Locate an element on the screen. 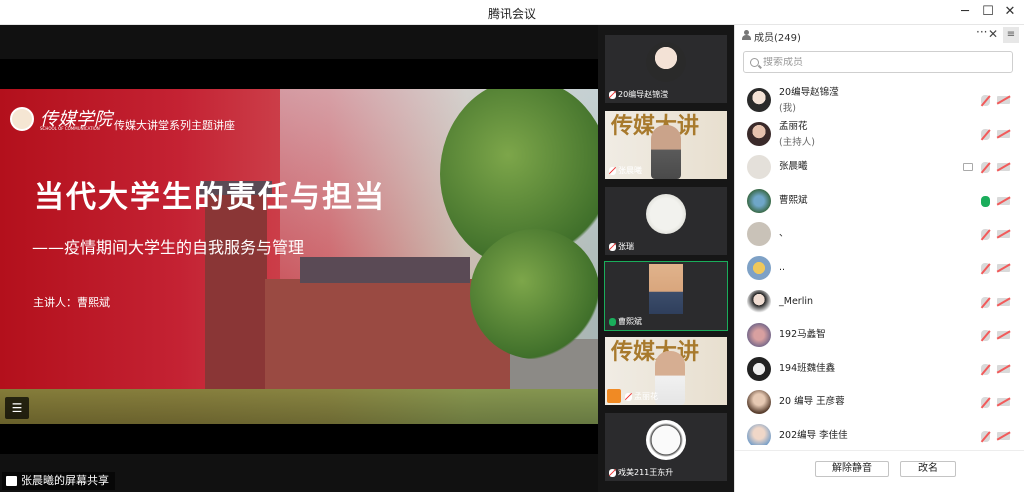 Image resolution: width=1024 pixels, height=492 pixels. video-tile: 张瑞 is located at coordinates (666, 221).